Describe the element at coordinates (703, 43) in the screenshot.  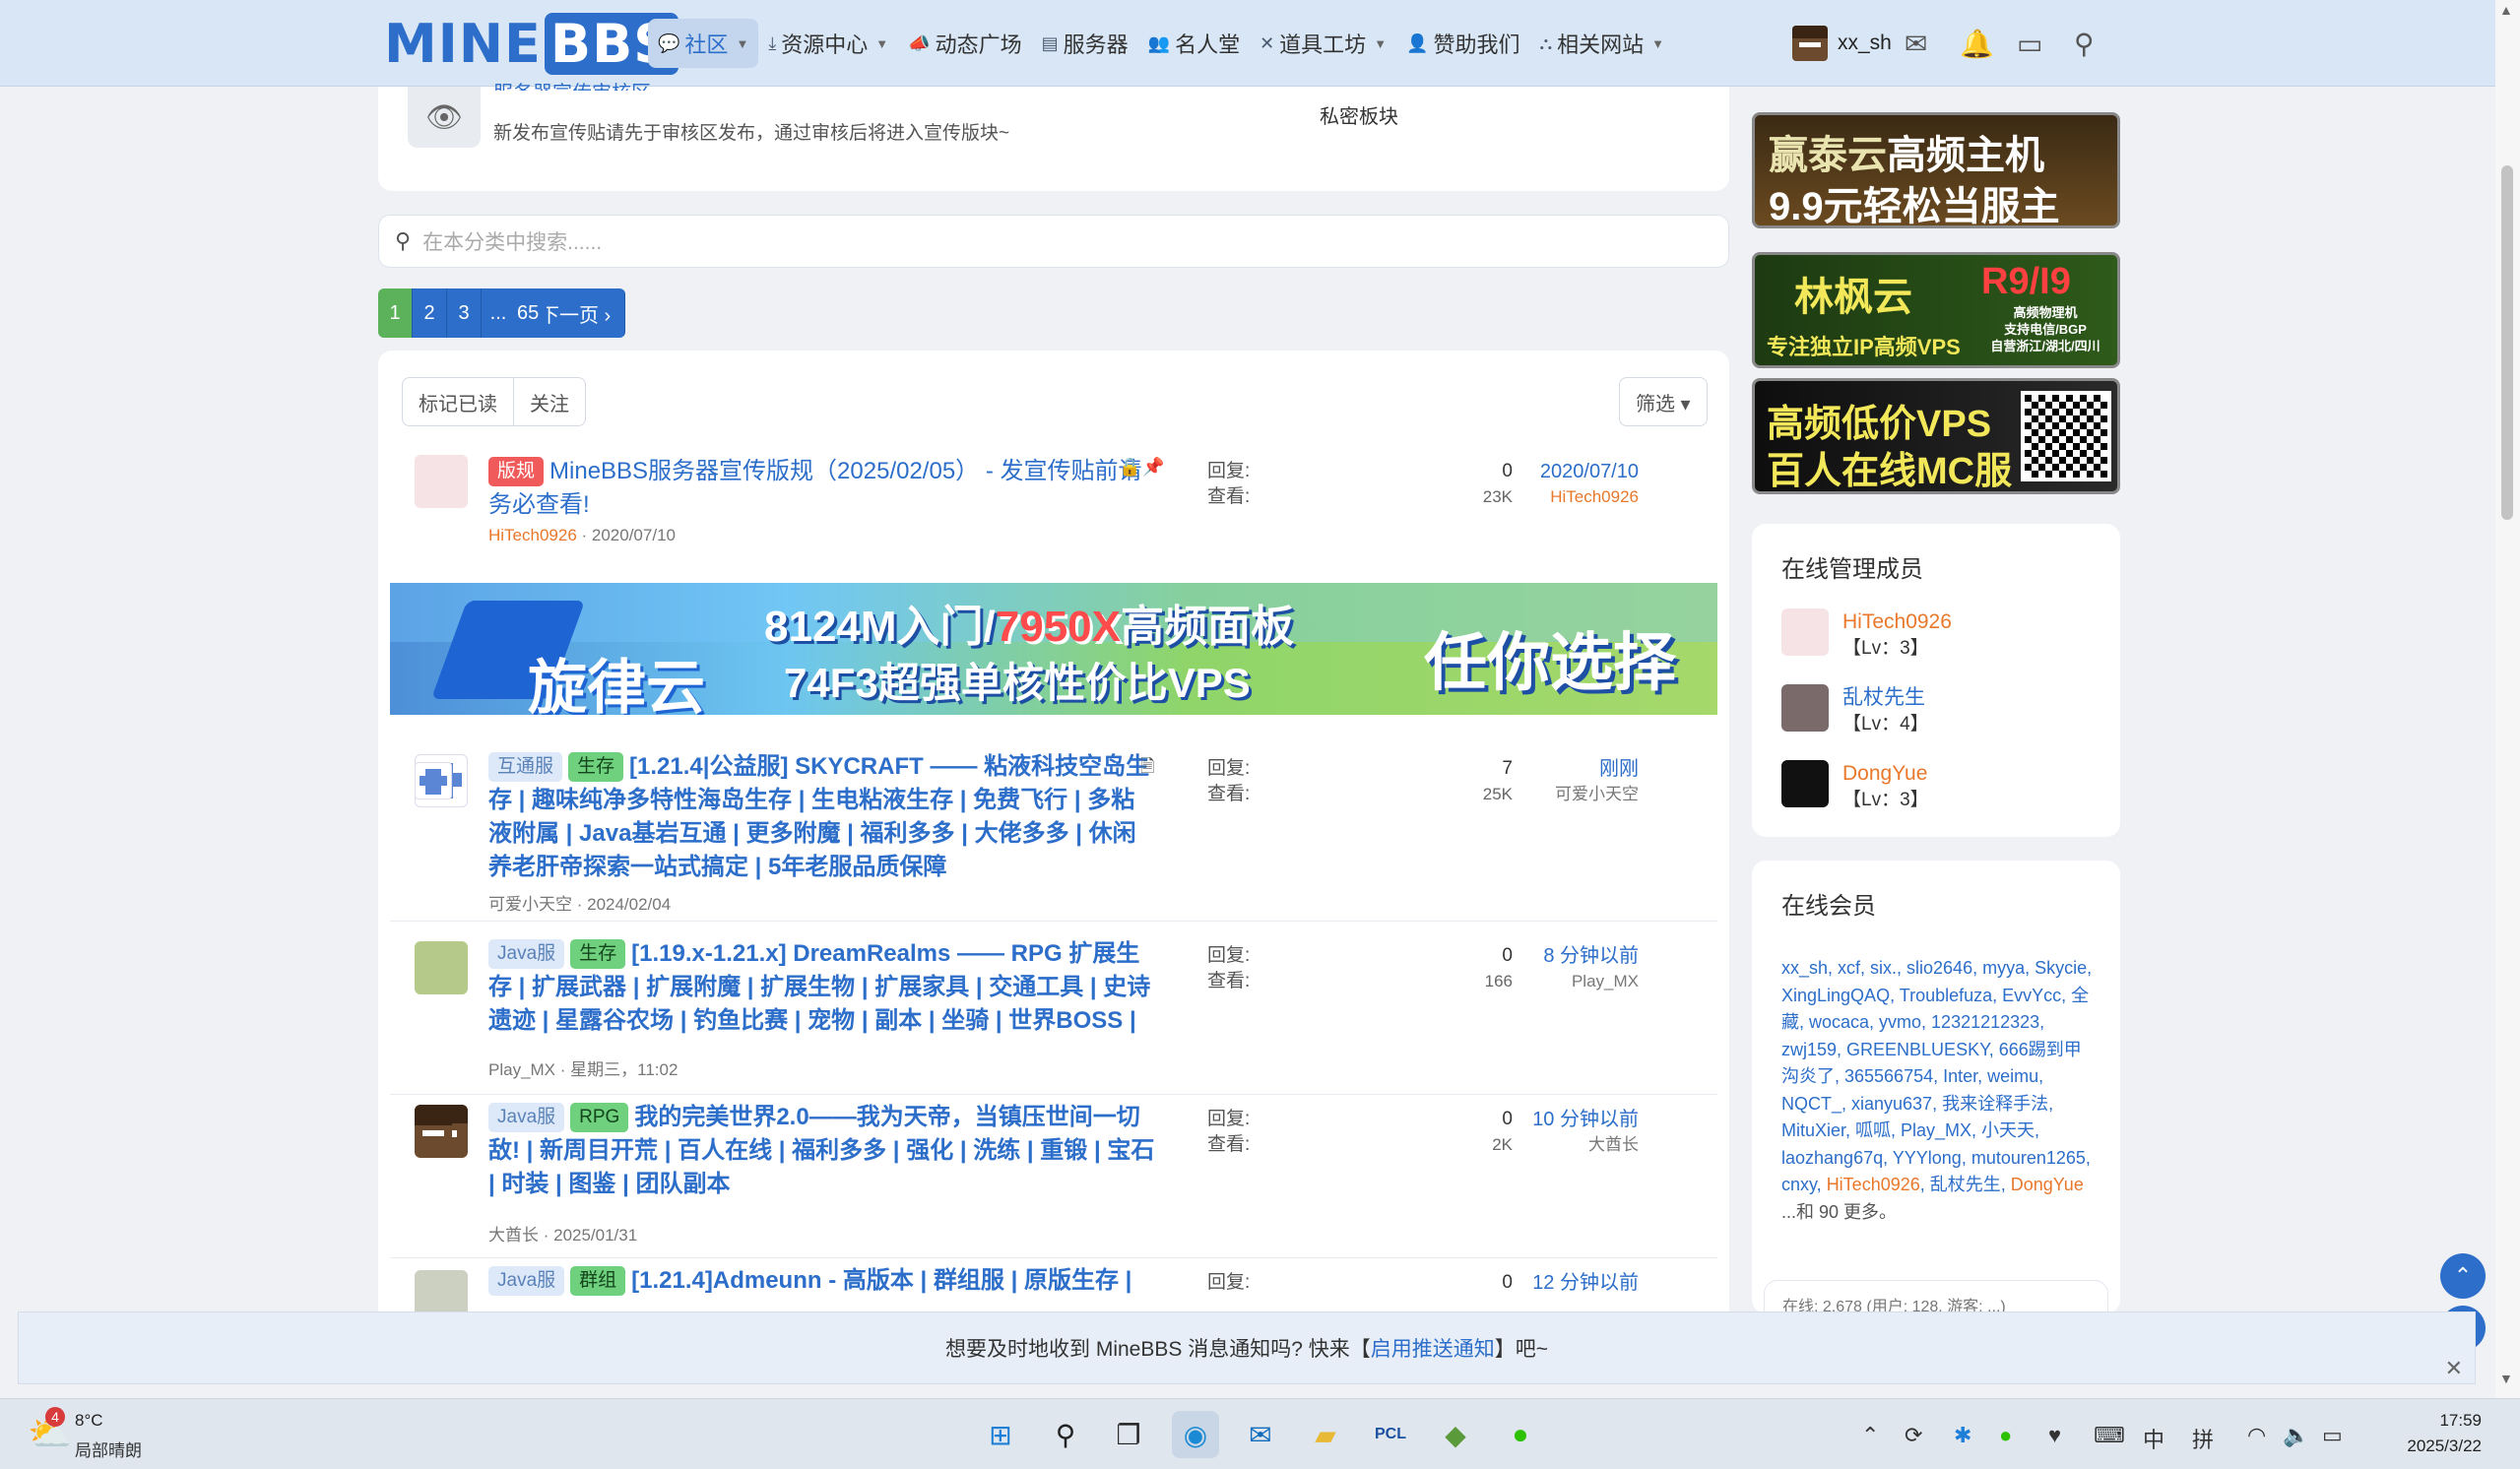
I see `nav-item-community: 💬 社区 ▼` at that location.